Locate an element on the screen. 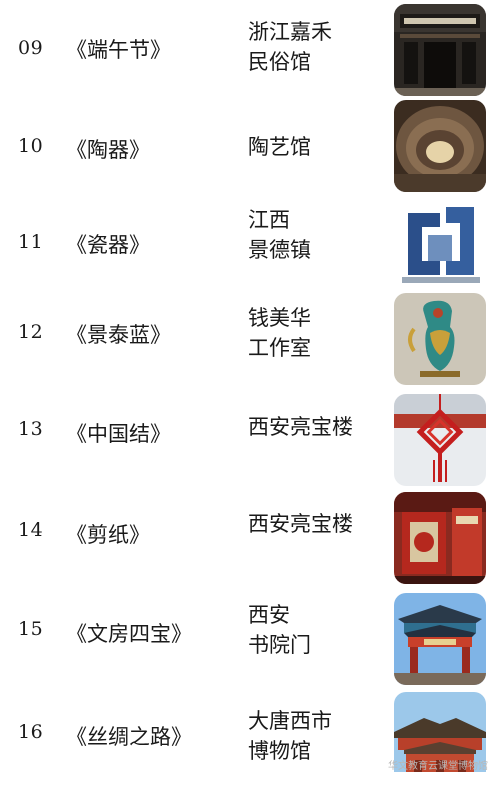 Image resolution: width=492 pixels, height=786 pixels. paper-cut-exhibit-photo is located at coordinates (440, 538).